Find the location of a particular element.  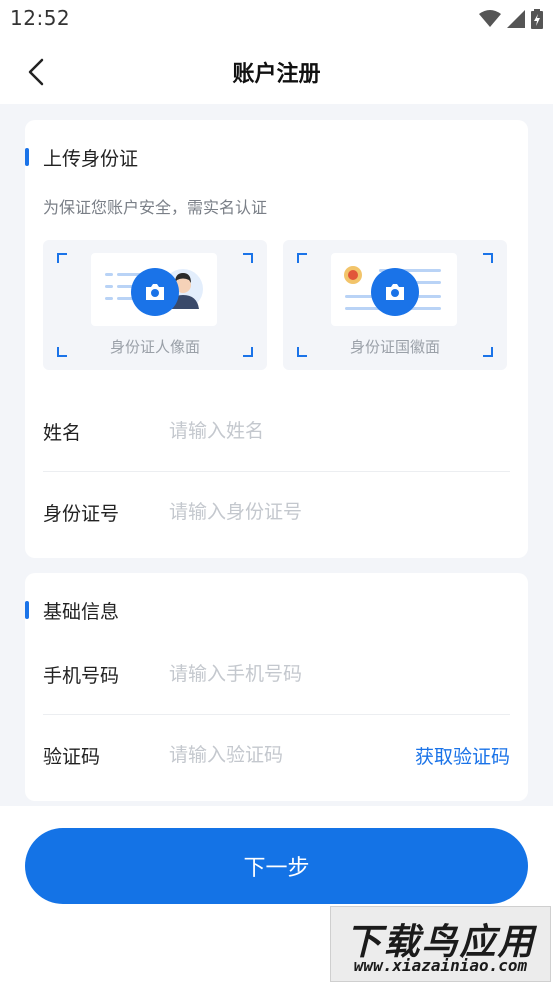

form-row-id-number: 身份证号 is located at coordinates (276, 513).